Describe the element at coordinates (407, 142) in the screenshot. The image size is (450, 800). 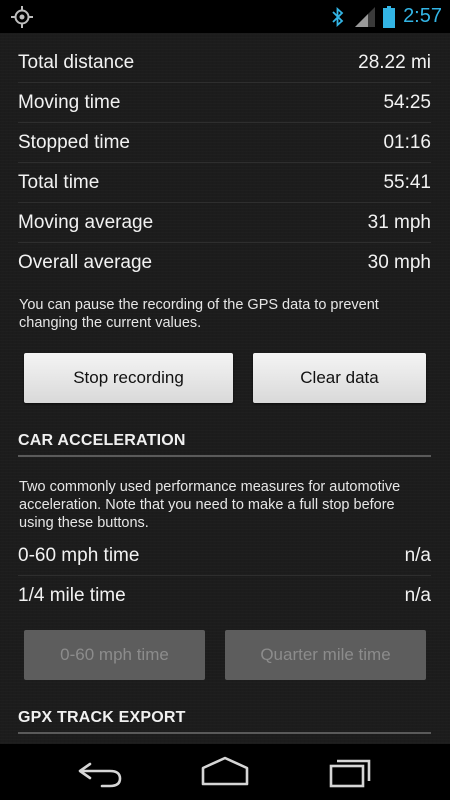
I see `stat-value: 01:16` at that location.